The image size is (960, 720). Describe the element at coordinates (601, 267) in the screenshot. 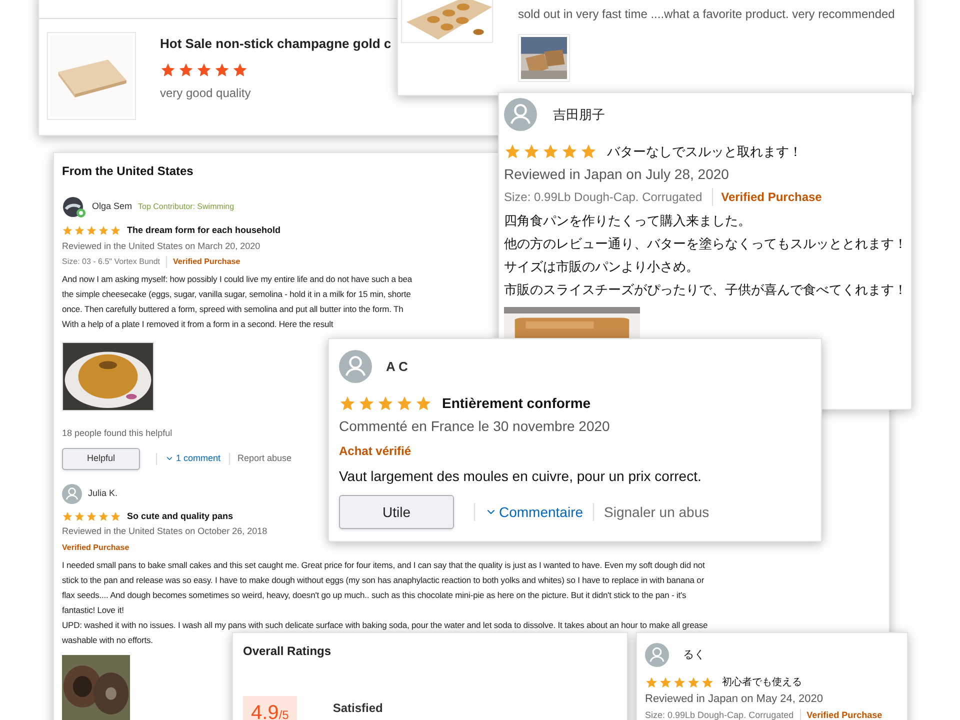

I see `review-text-line: サイズは市販のパンより小さめ。` at that location.